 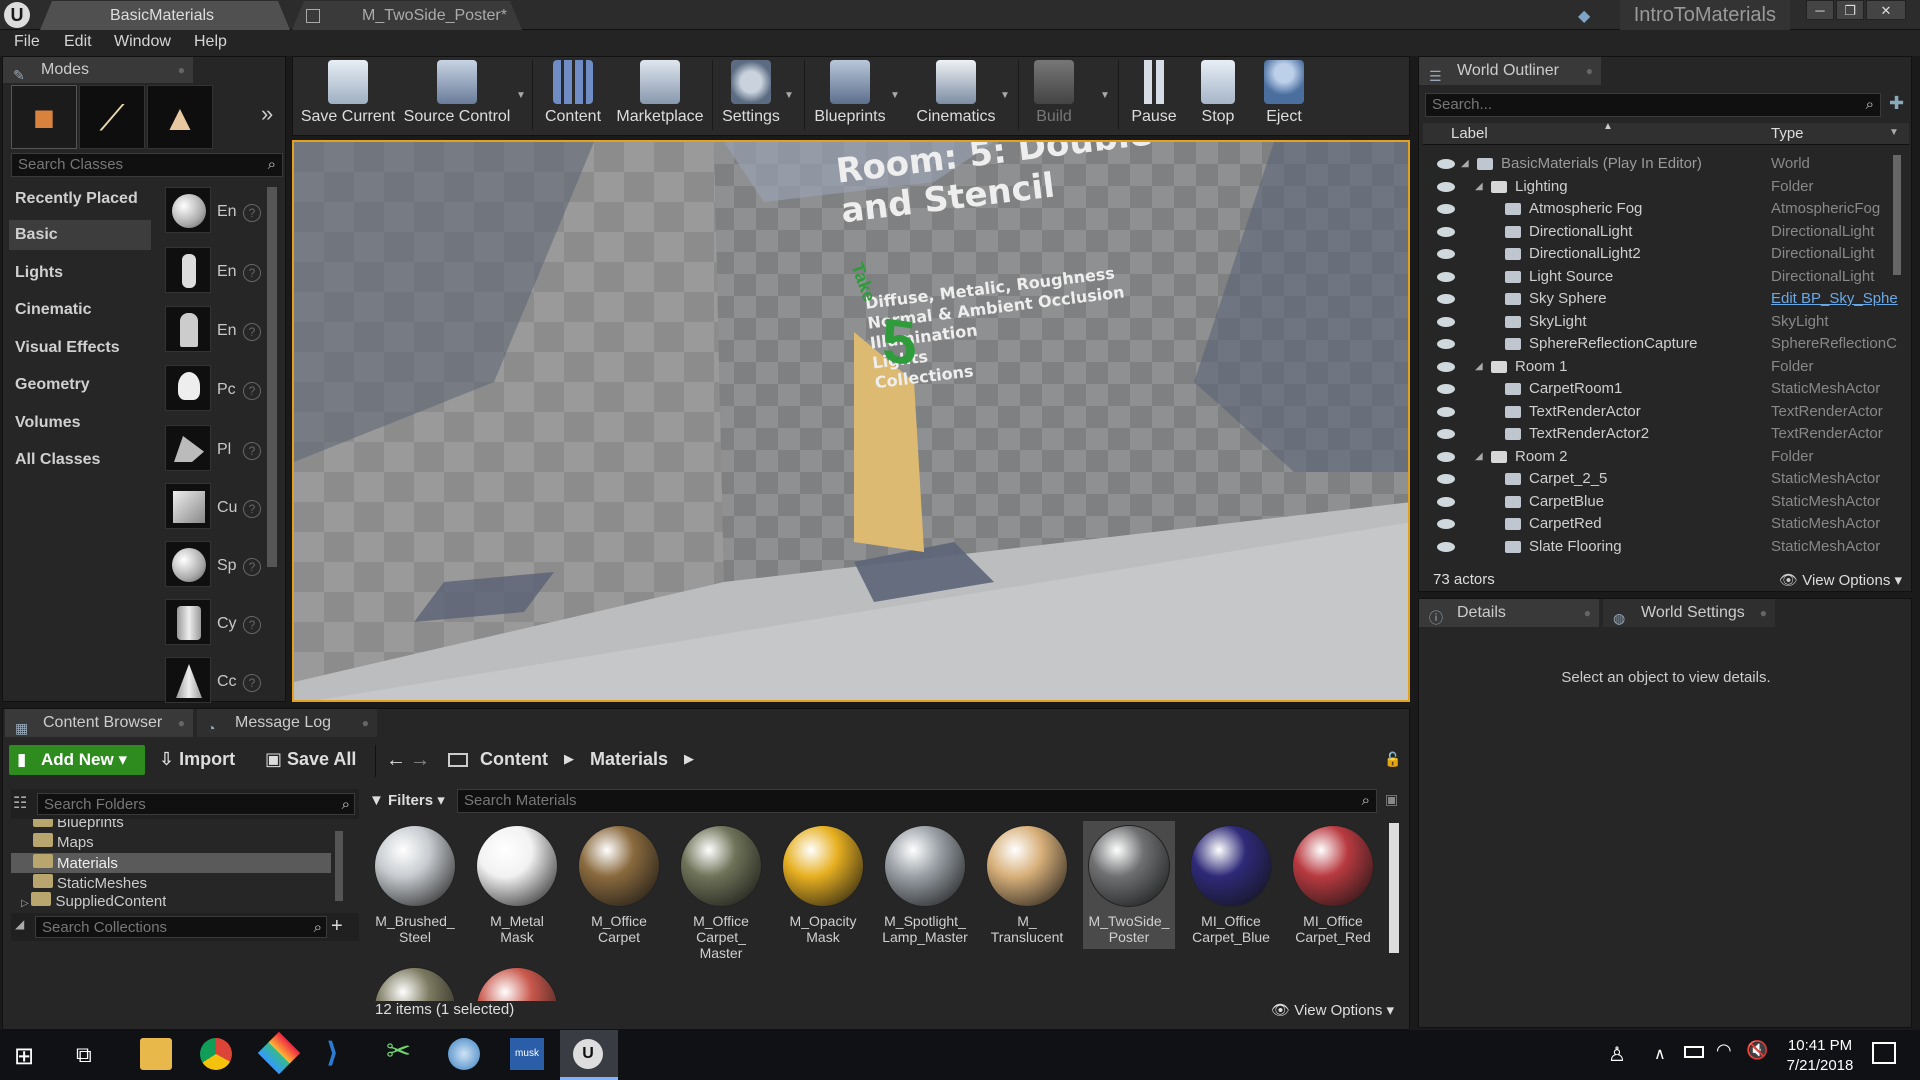 What do you see at coordinates (1391, 799) in the screenshot?
I see `save-search-icon: ▣` at bounding box center [1391, 799].